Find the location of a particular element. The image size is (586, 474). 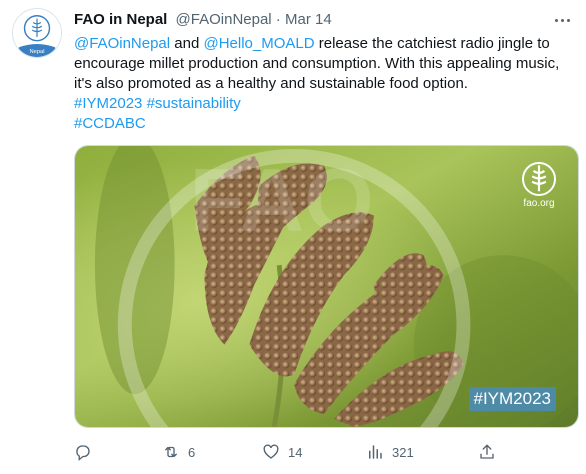

retweet-button: 6 is located at coordinates (178, 452).